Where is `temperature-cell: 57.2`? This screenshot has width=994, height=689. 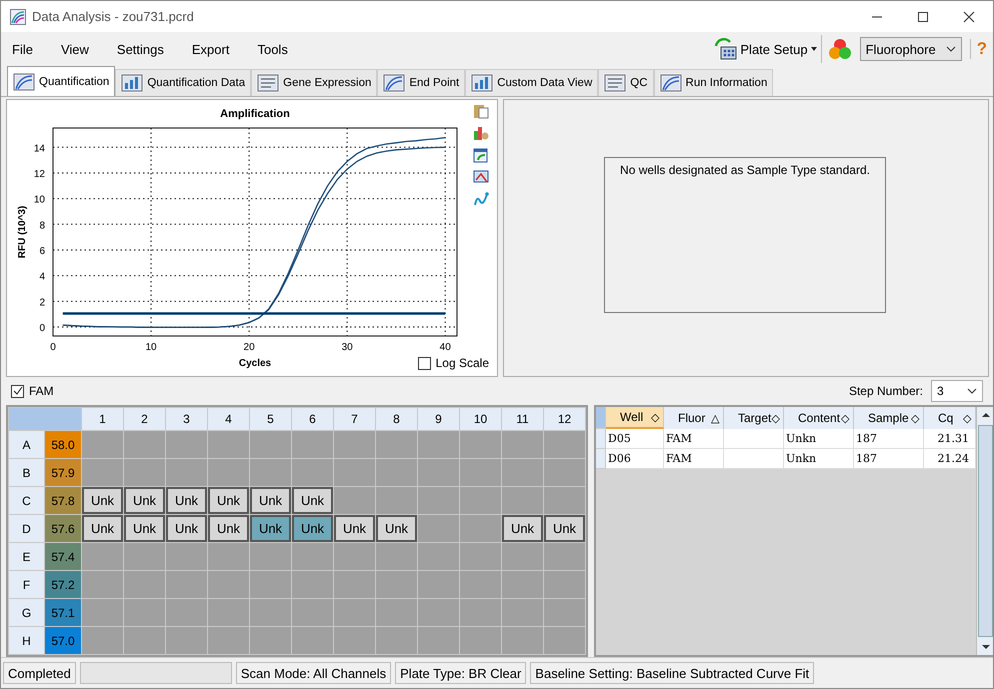 temperature-cell: 57.2 is located at coordinates (63, 584).